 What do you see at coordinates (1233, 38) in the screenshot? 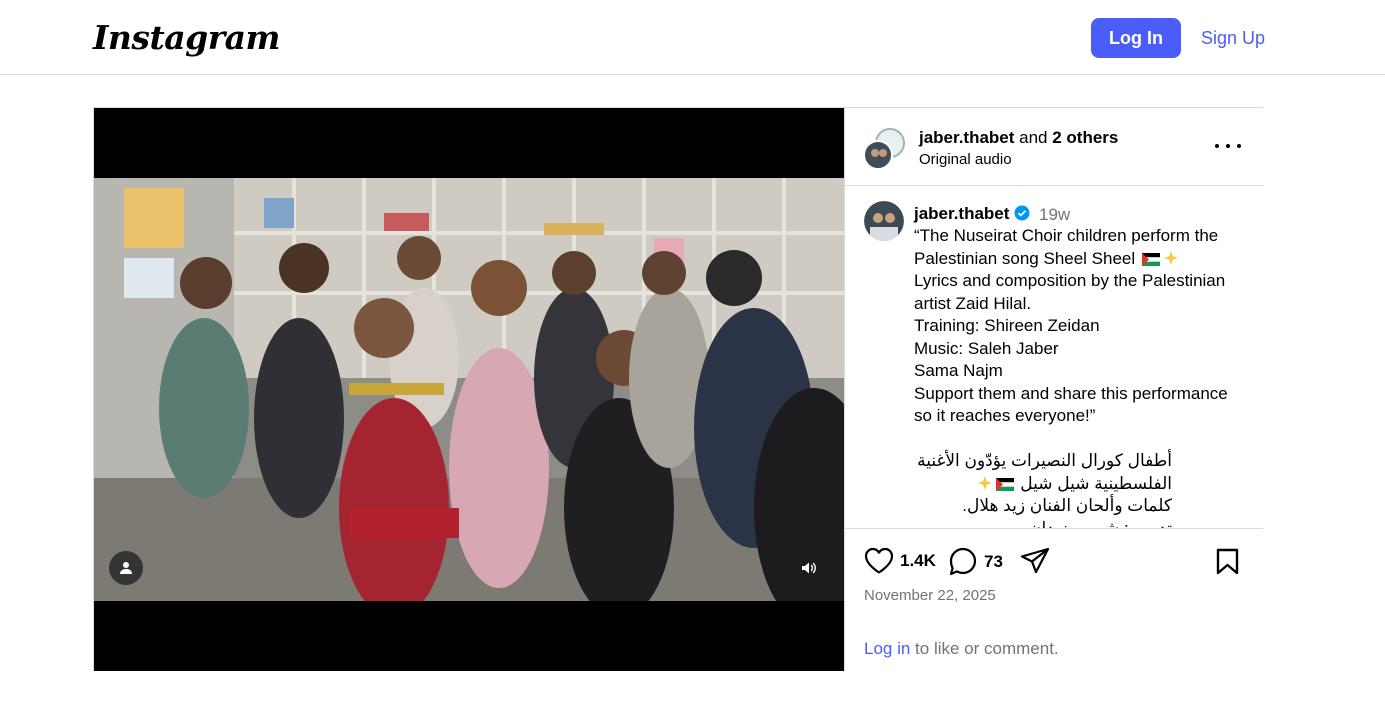
I see `sign-up-link: Sign Up` at bounding box center [1233, 38].